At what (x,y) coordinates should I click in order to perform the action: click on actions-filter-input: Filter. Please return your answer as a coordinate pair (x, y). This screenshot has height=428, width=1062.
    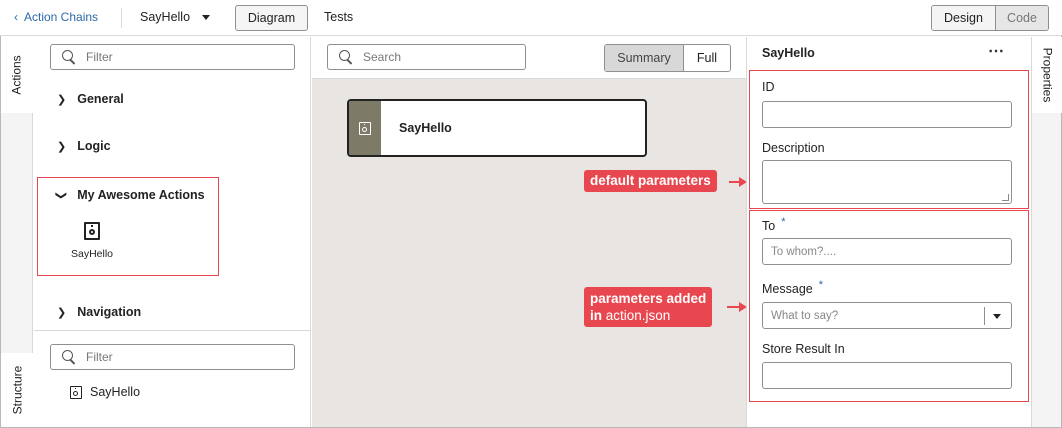
    Looking at the image, I should click on (172, 57).